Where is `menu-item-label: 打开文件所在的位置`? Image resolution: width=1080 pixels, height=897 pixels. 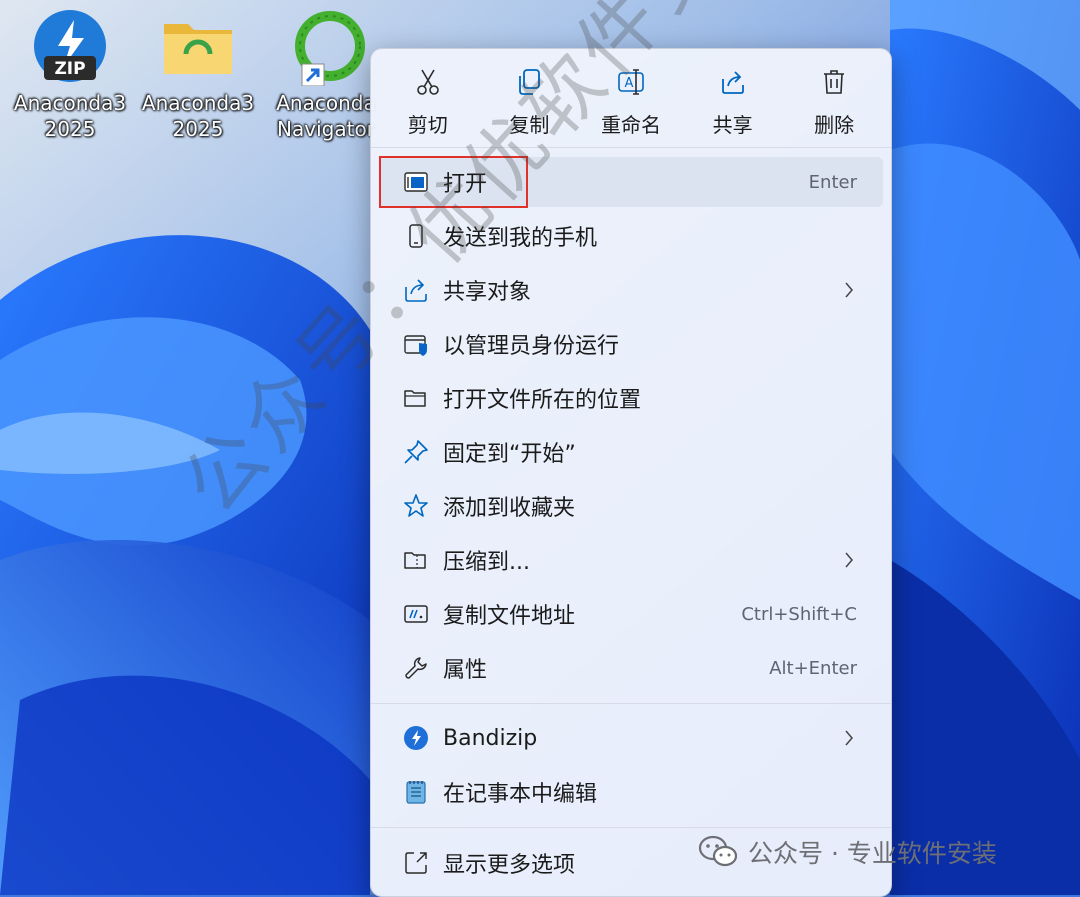 menu-item-label: 打开文件所在的位置 is located at coordinates (542, 400).